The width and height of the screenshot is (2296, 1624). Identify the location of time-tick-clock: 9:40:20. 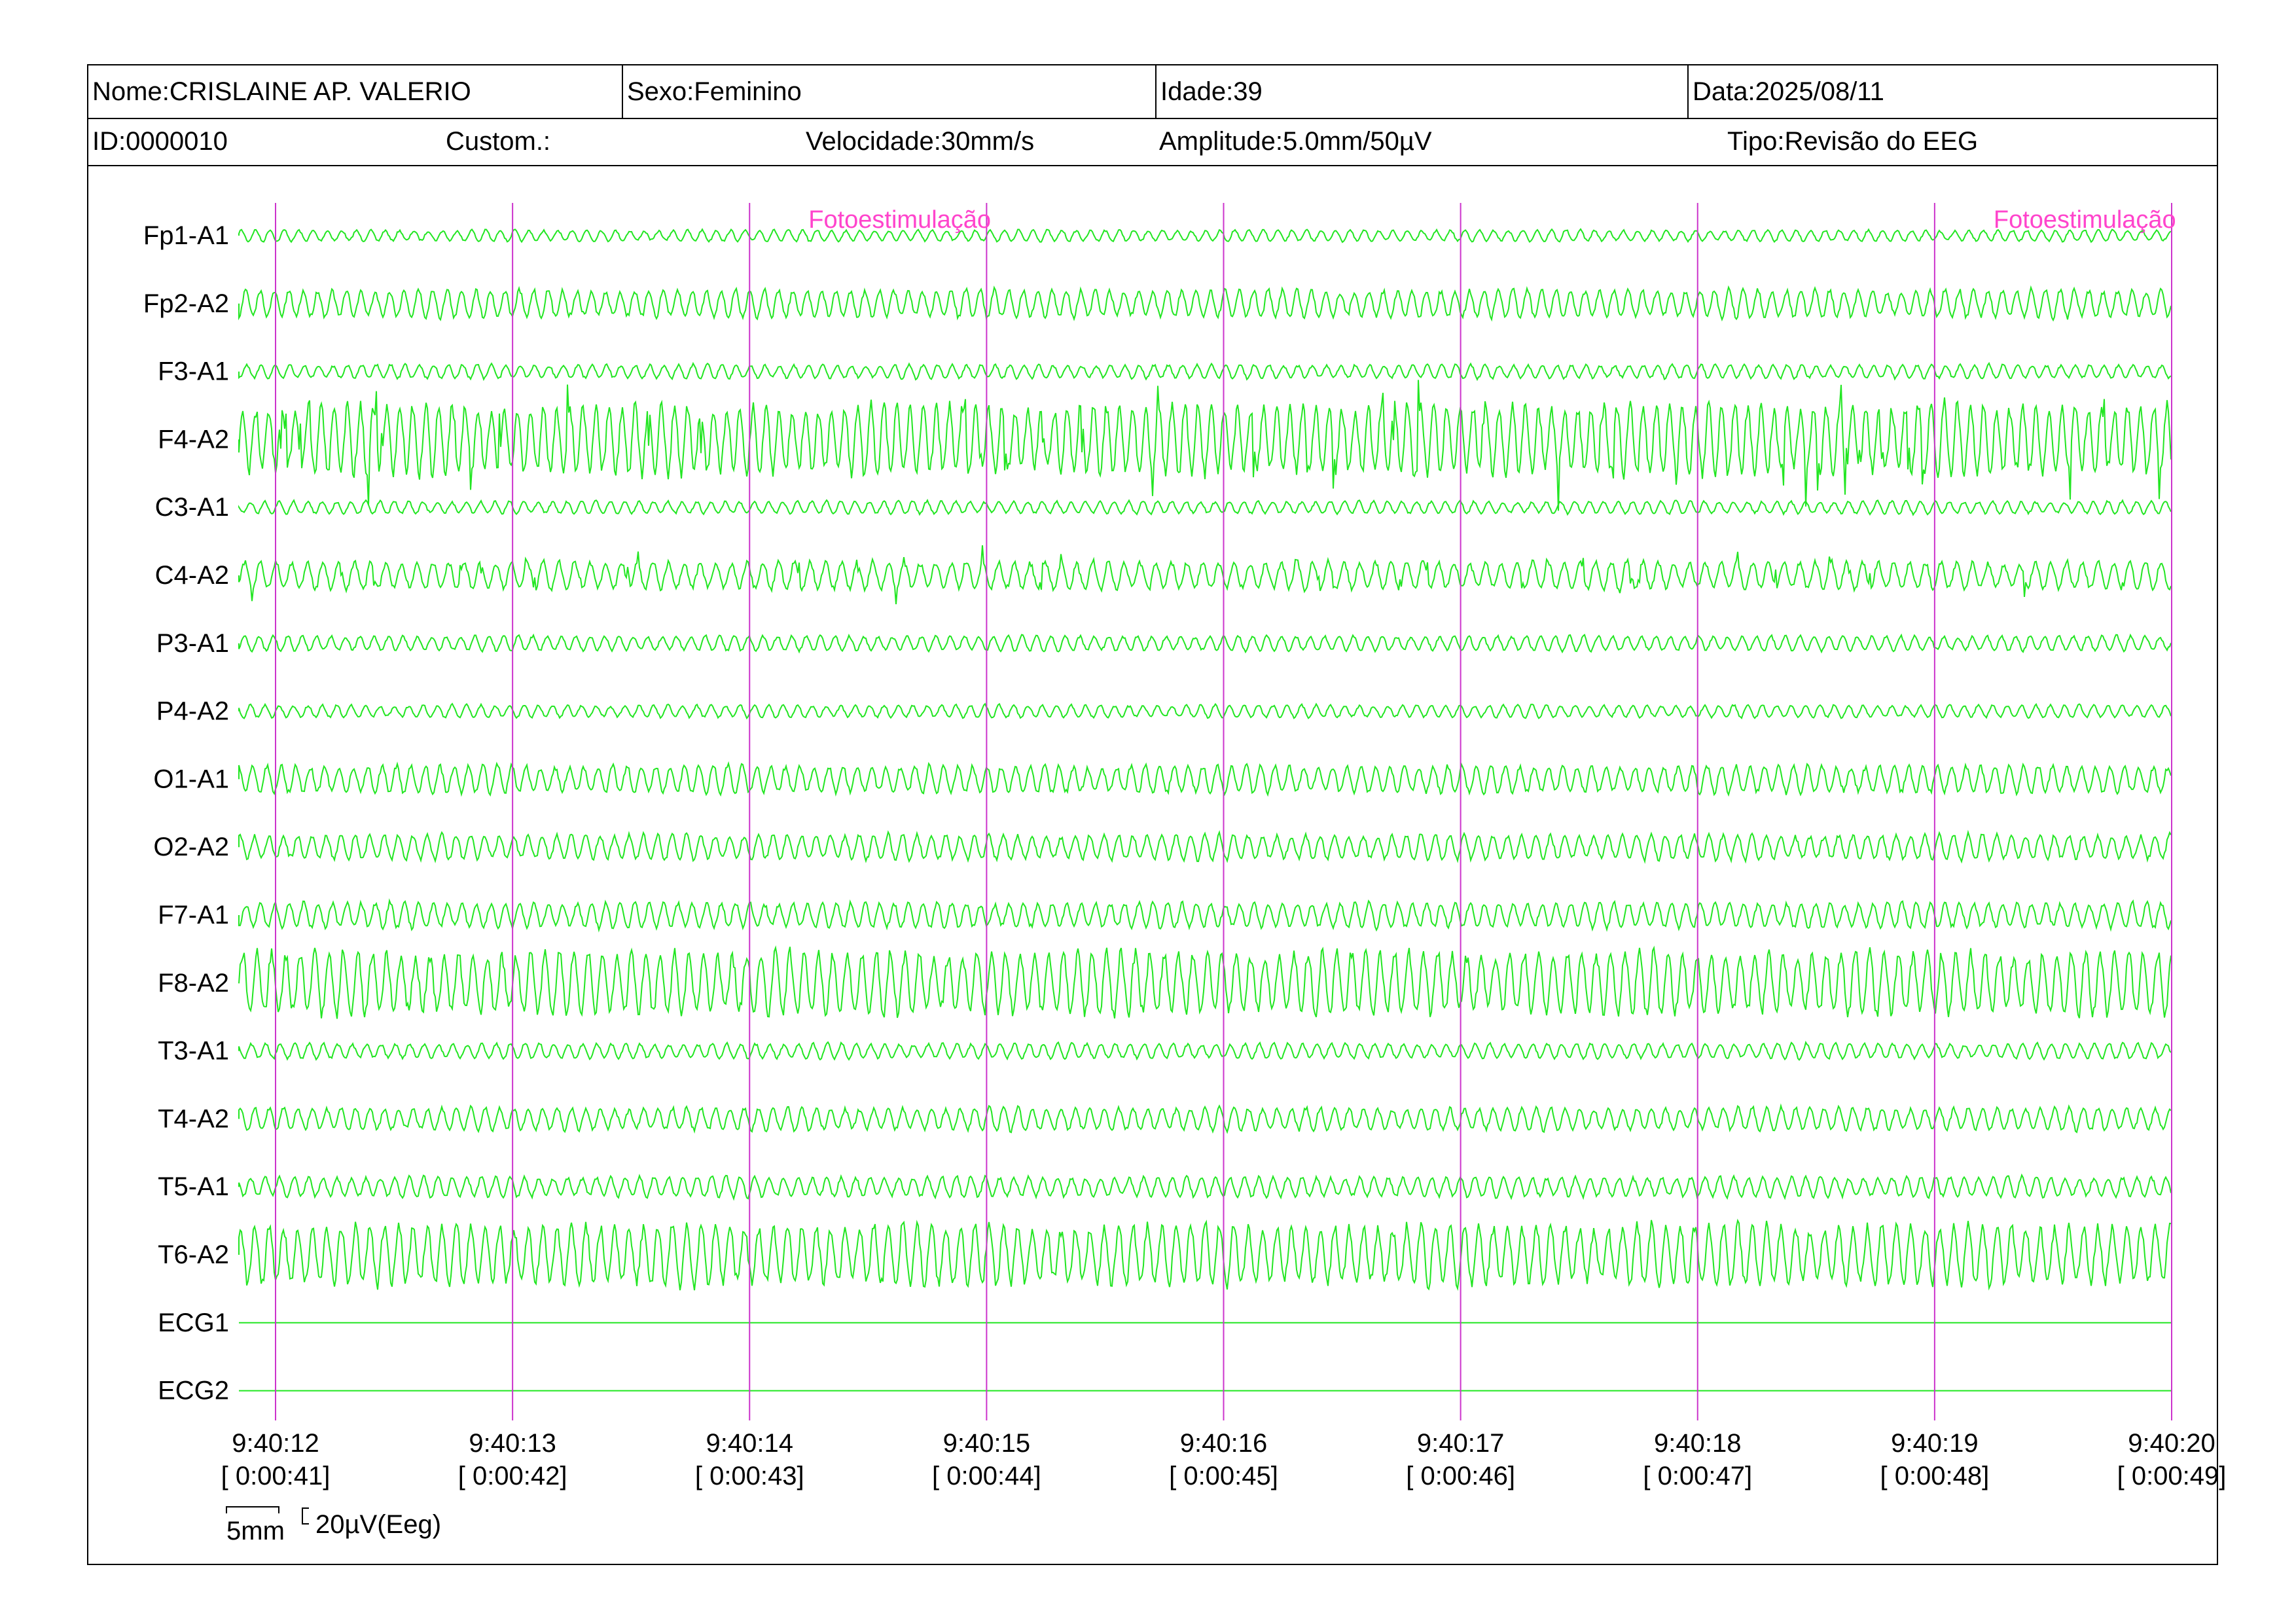
(2171, 1443).